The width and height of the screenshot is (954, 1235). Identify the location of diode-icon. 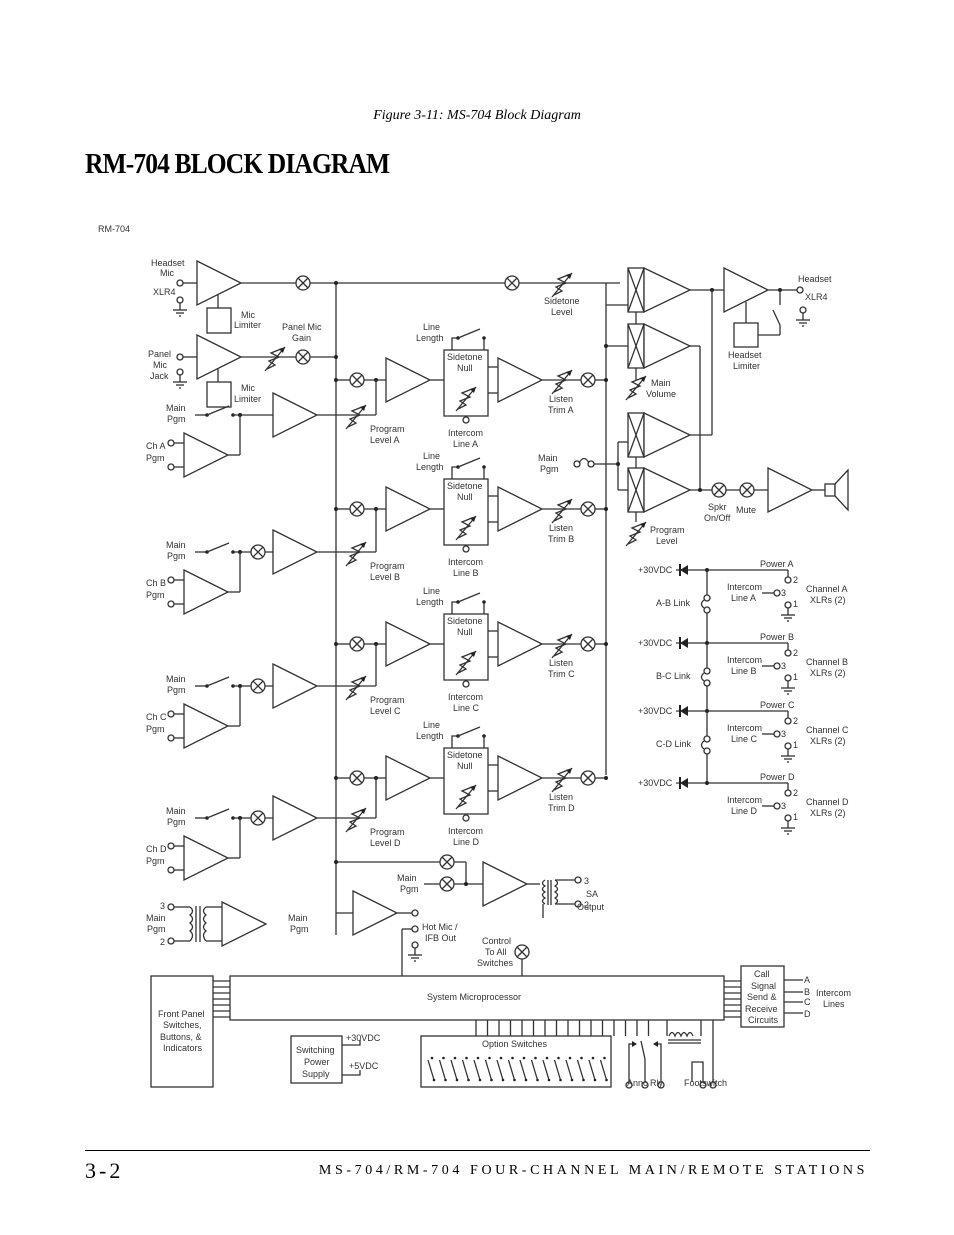
(684, 711).